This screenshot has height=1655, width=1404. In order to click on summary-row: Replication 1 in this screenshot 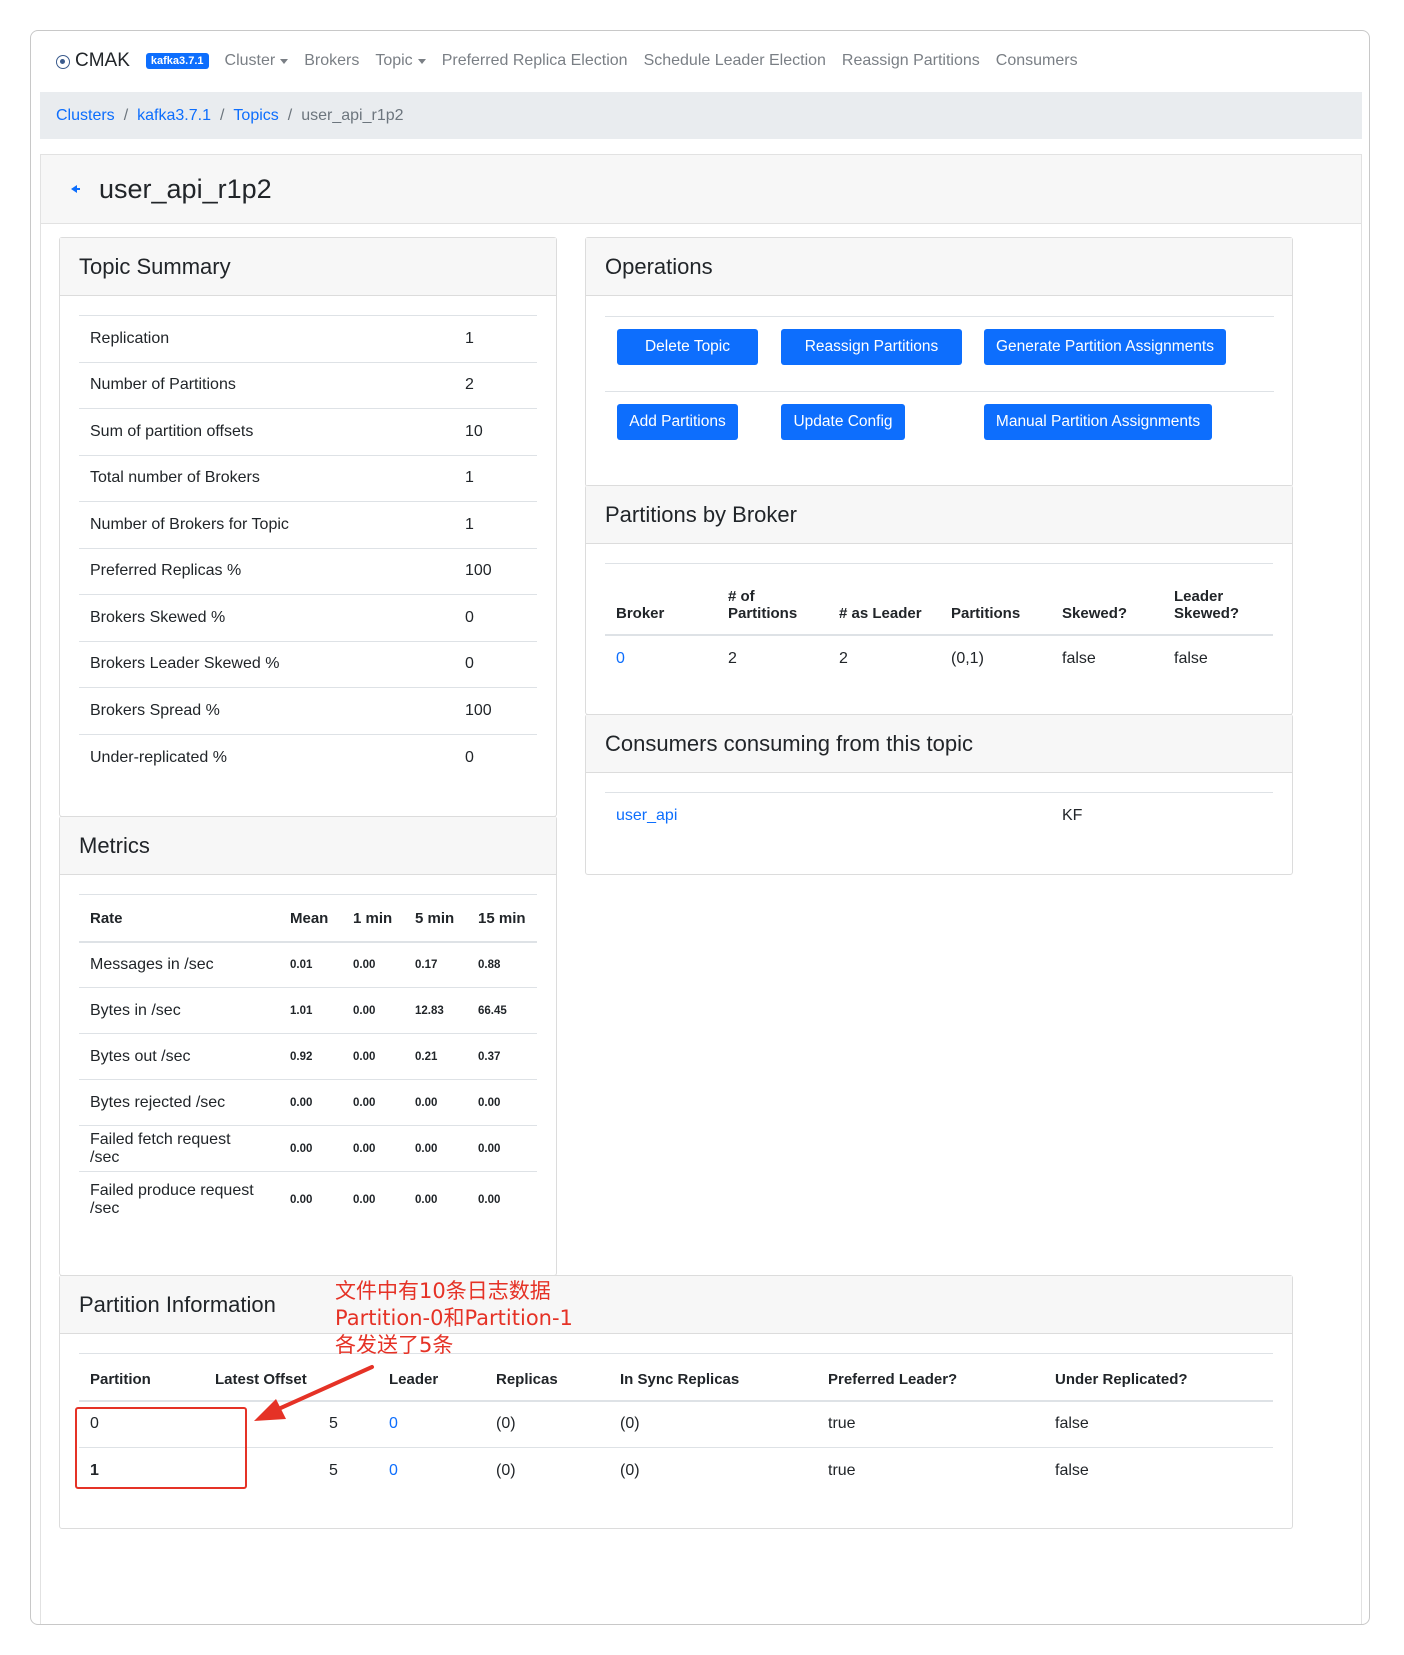, I will do `click(308, 338)`.